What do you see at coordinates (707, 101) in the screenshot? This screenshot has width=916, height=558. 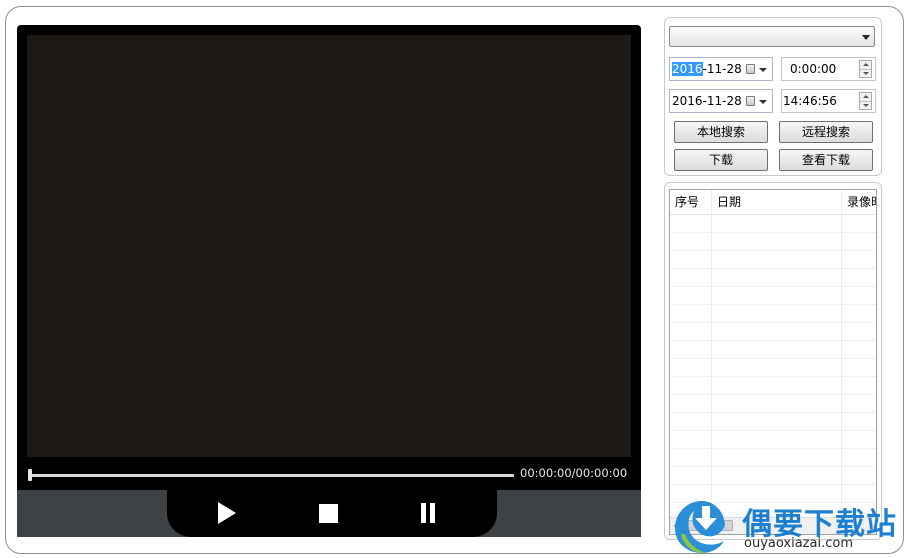 I see `end-date-value: 2016-11-28` at bounding box center [707, 101].